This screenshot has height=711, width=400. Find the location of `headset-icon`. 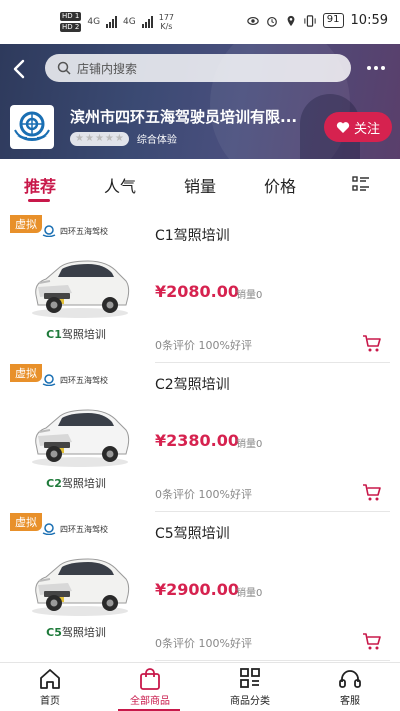

headset-icon is located at coordinates (350, 679).